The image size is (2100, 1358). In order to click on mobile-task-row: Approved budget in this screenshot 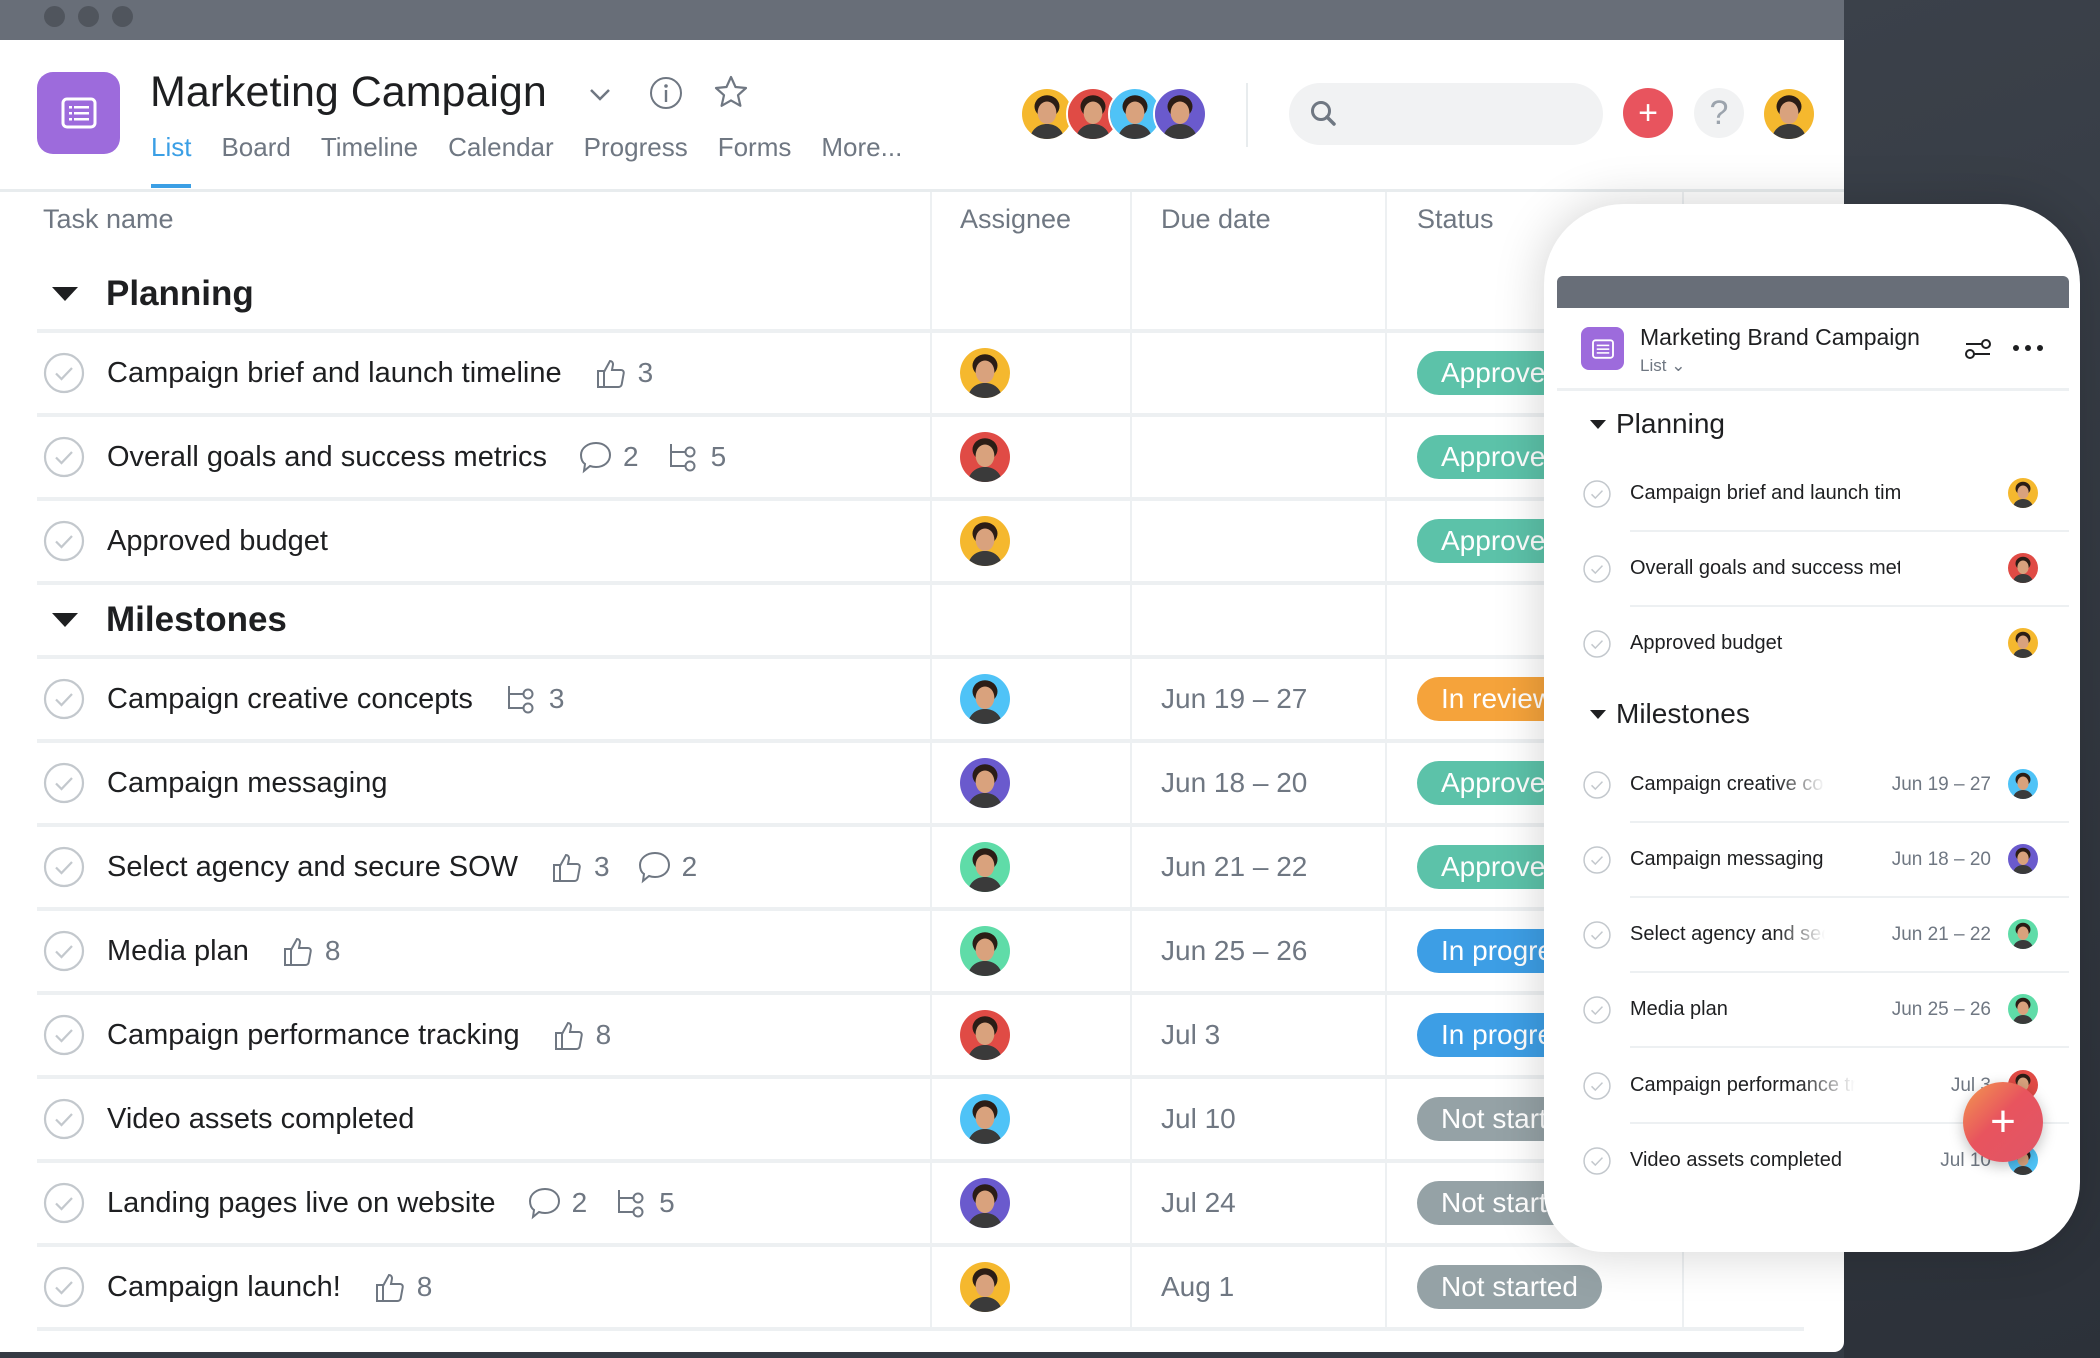, I will do `click(1812, 643)`.